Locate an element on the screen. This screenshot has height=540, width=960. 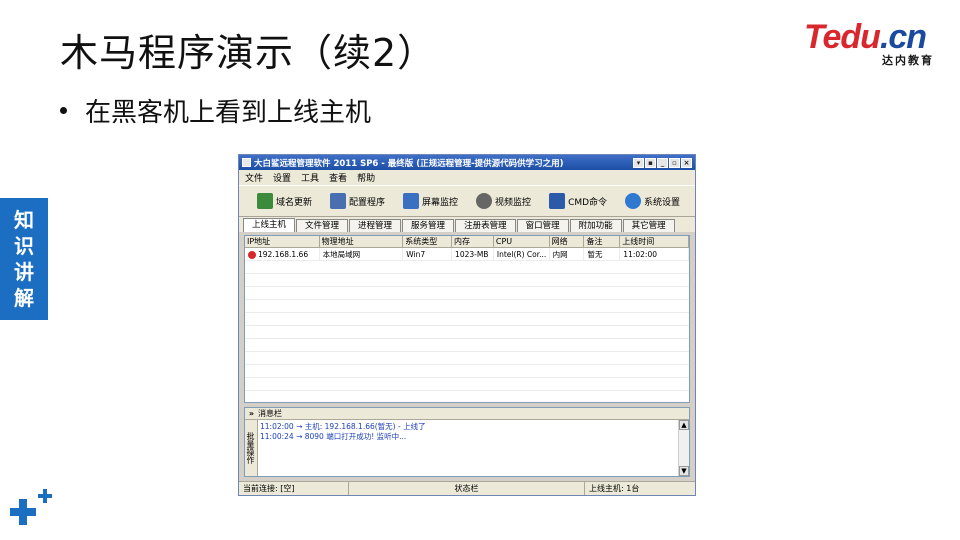
column-online-time: 上线时间 is located at coordinates (654, 241).